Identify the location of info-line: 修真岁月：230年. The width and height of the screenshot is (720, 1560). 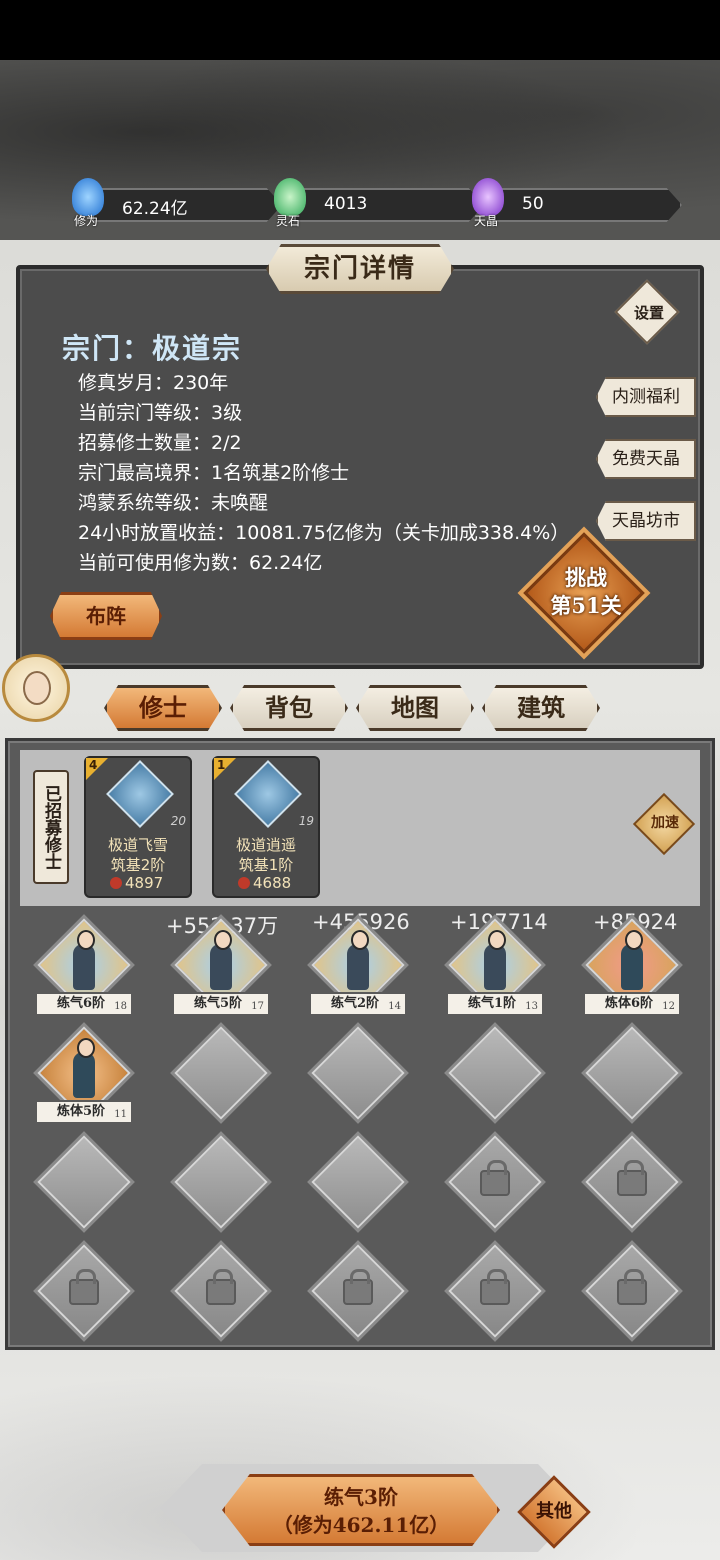
(153, 383).